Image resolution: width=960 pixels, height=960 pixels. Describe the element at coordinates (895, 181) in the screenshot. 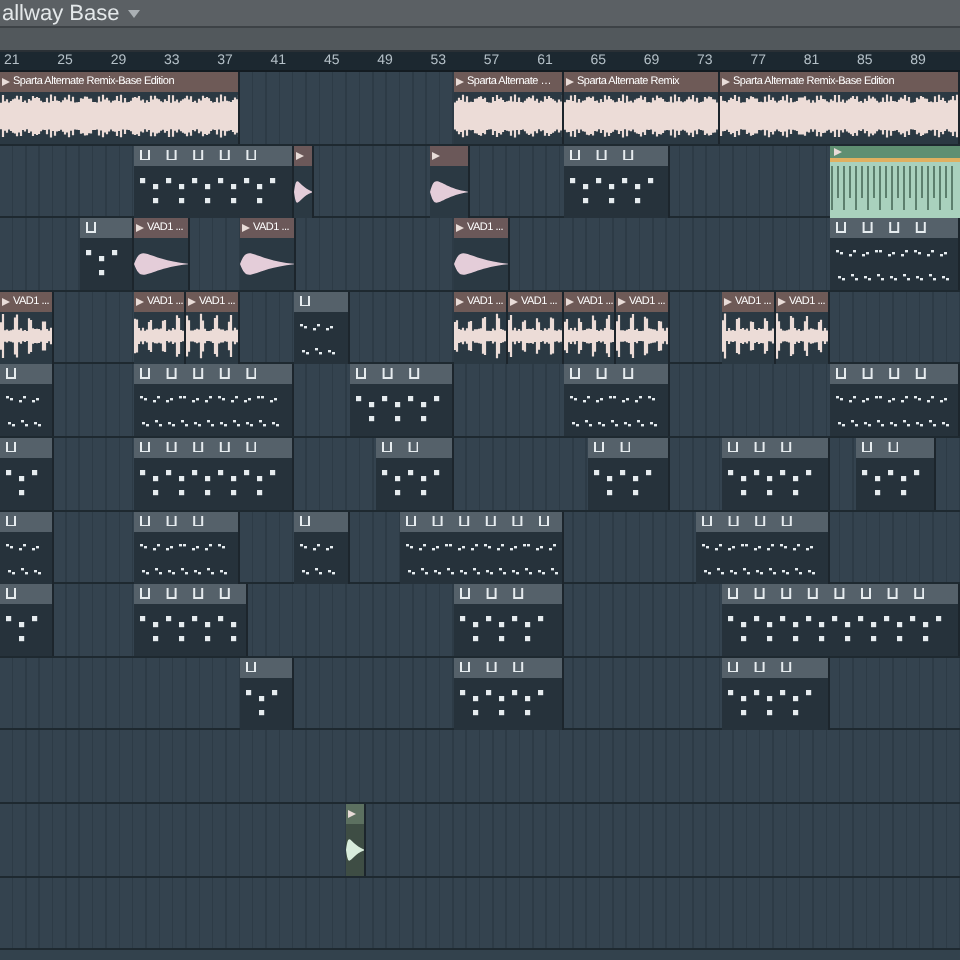

I see `synth-clip` at that location.